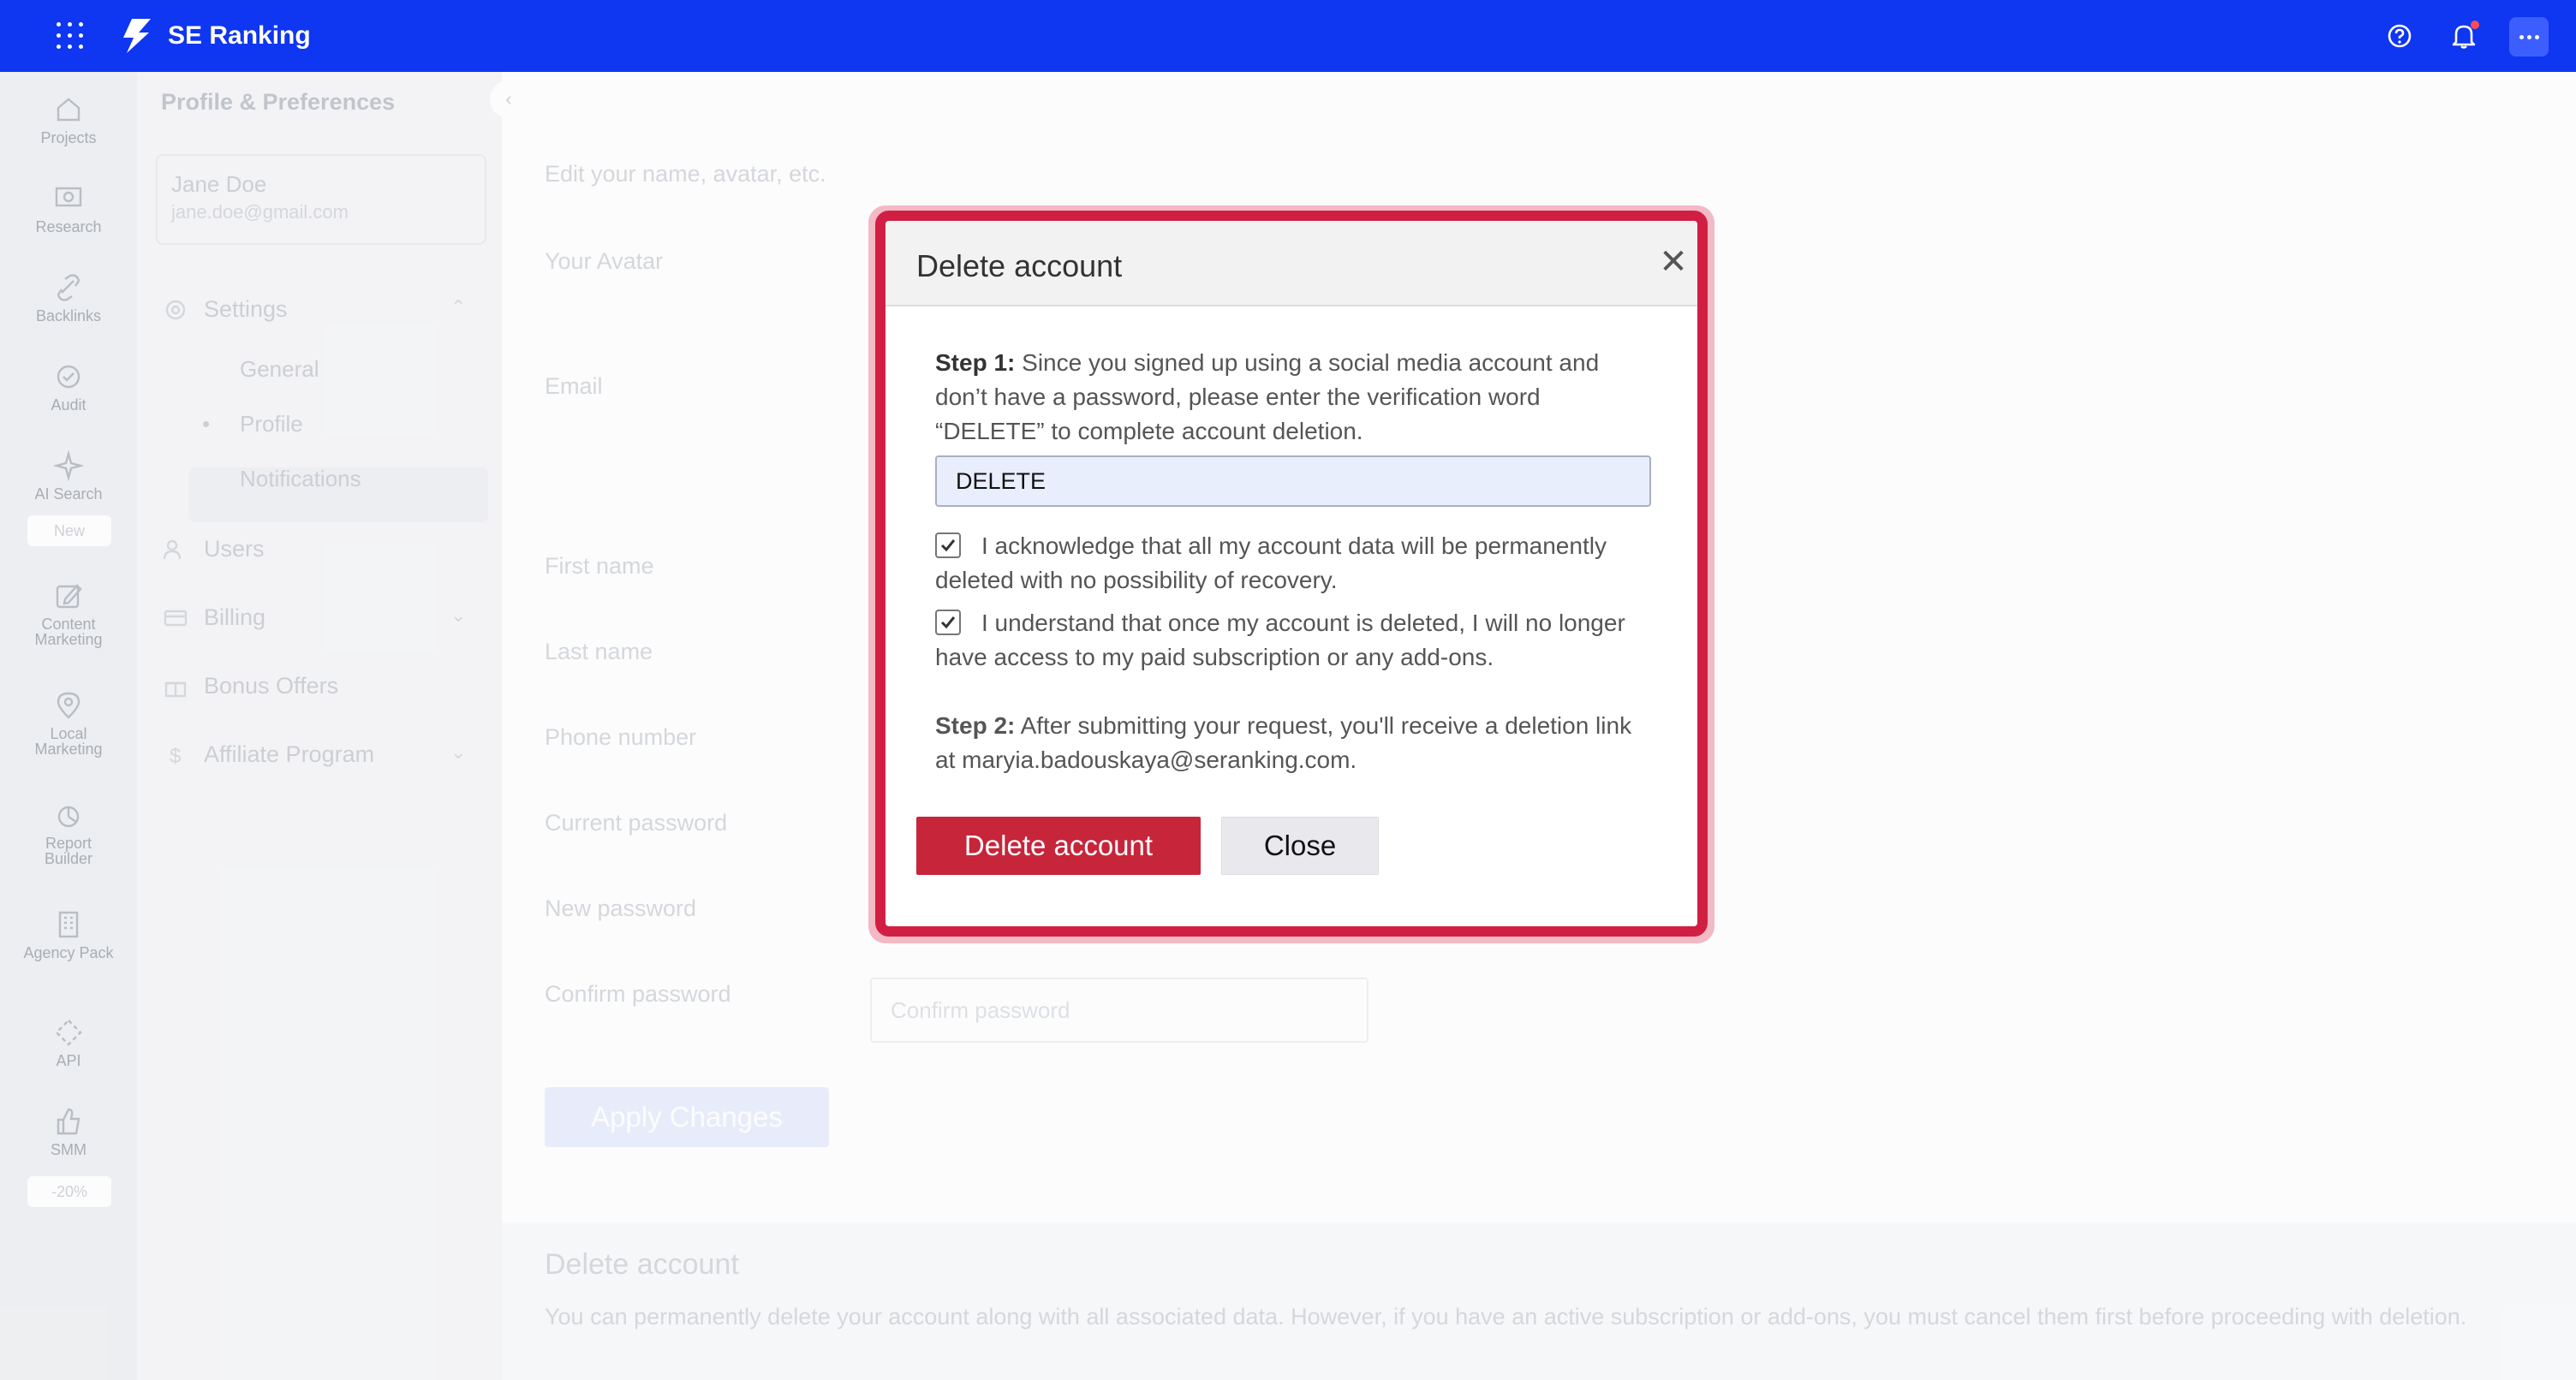  I want to click on email-label: Email, so click(574, 386).